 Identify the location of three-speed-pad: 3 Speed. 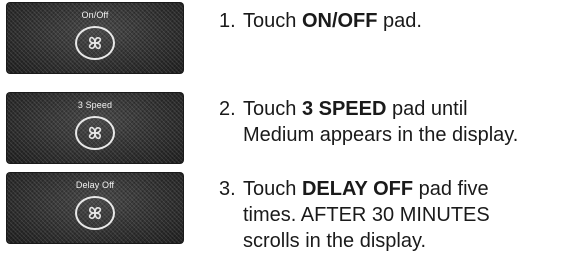
(95, 128).